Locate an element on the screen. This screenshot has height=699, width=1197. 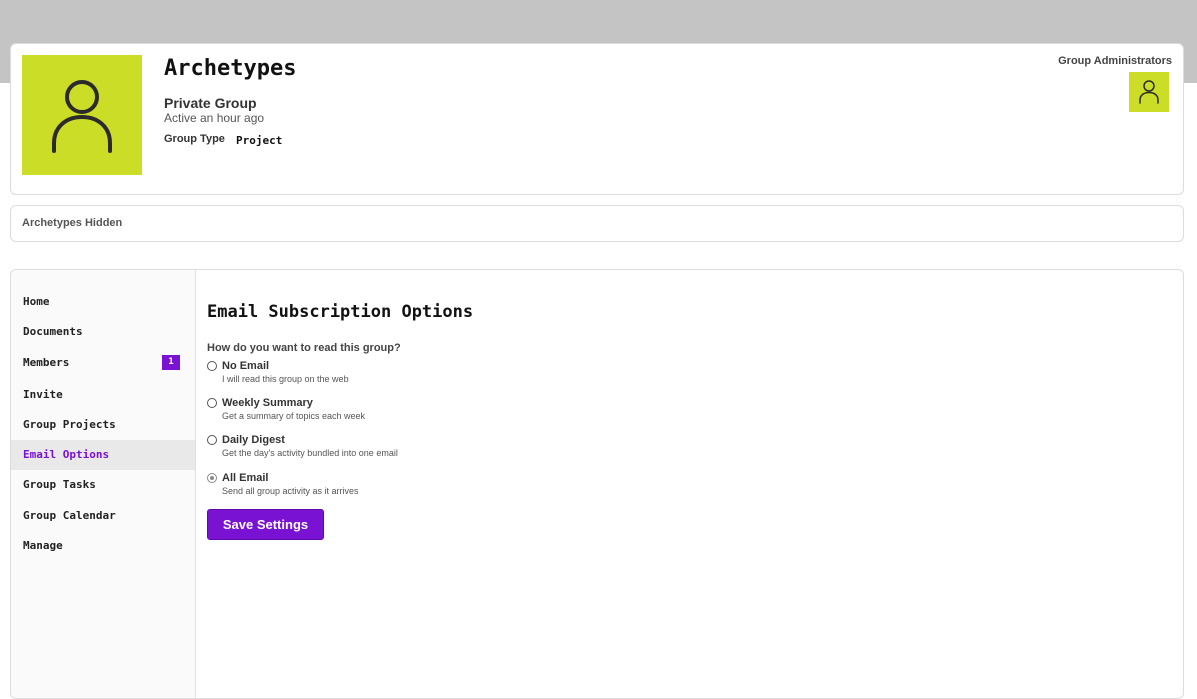
nav-item-label: Documents is located at coordinates (53, 331).